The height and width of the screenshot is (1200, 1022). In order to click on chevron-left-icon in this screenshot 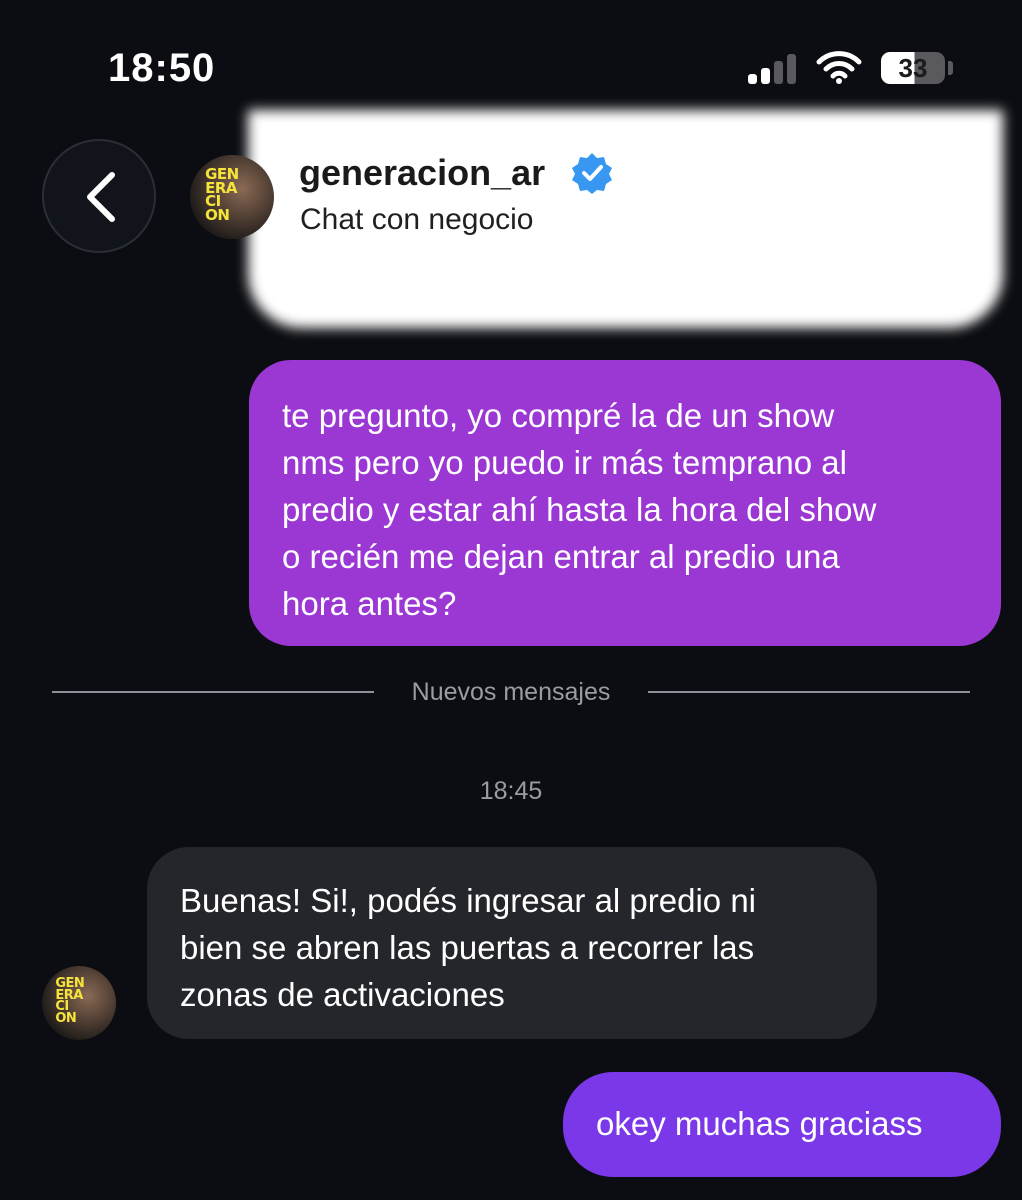, I will do `click(101, 197)`.